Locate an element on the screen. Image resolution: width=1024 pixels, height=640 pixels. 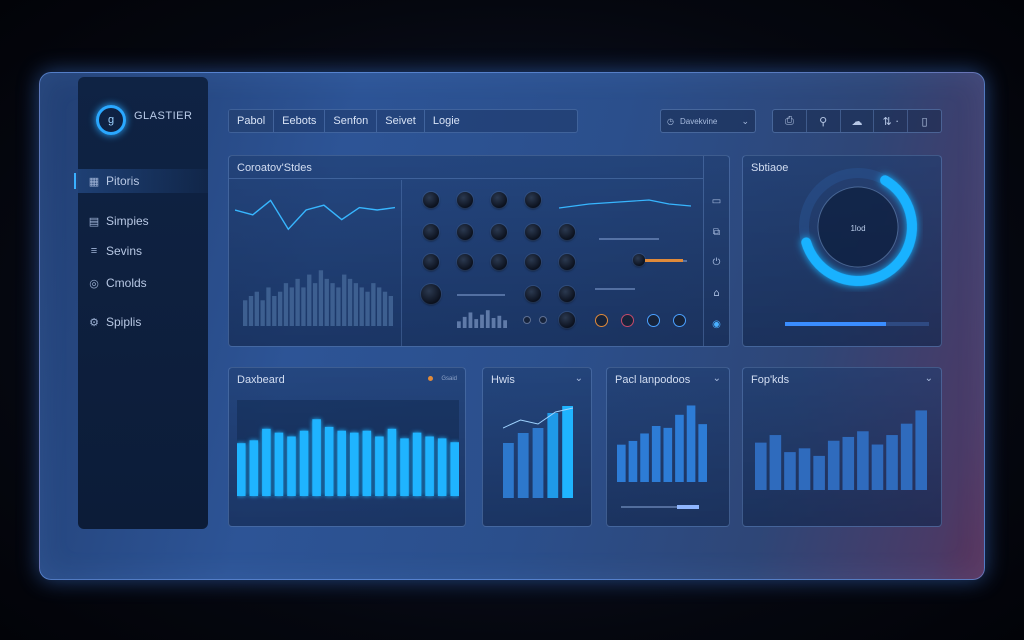
tab-senfon: Senfon is located at coordinates (351, 121).